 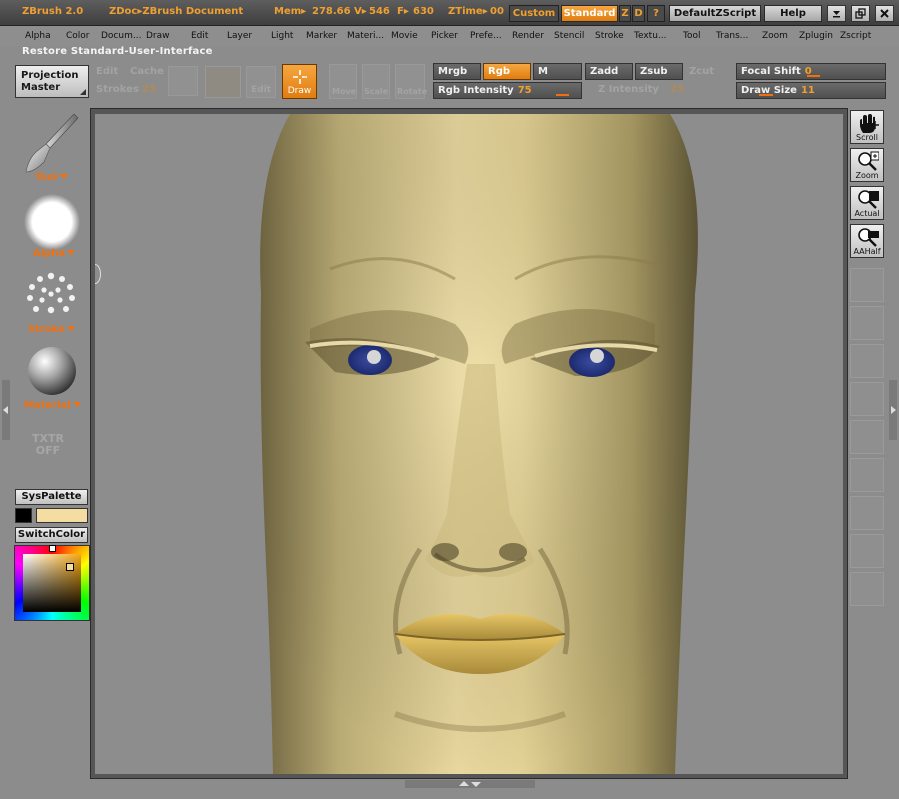 What do you see at coordinates (299, 91) in the screenshot?
I see `draw-button-label: Draw` at bounding box center [299, 91].